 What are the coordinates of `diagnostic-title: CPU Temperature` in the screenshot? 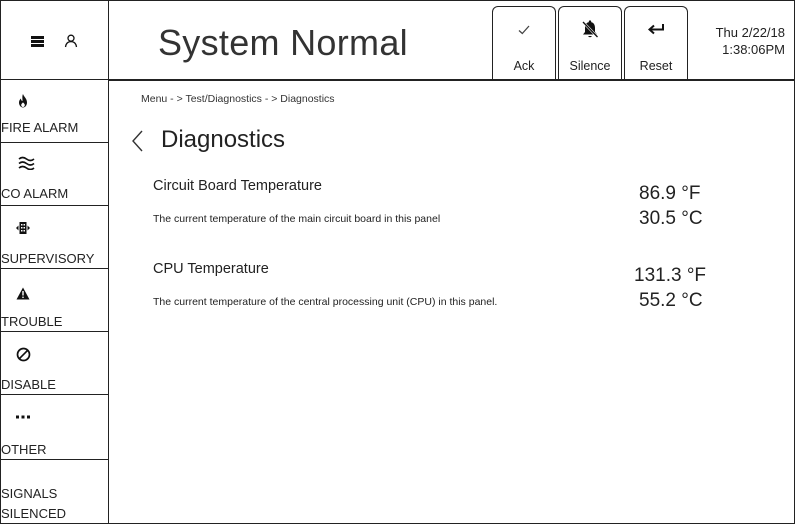 It's located at (211, 269).